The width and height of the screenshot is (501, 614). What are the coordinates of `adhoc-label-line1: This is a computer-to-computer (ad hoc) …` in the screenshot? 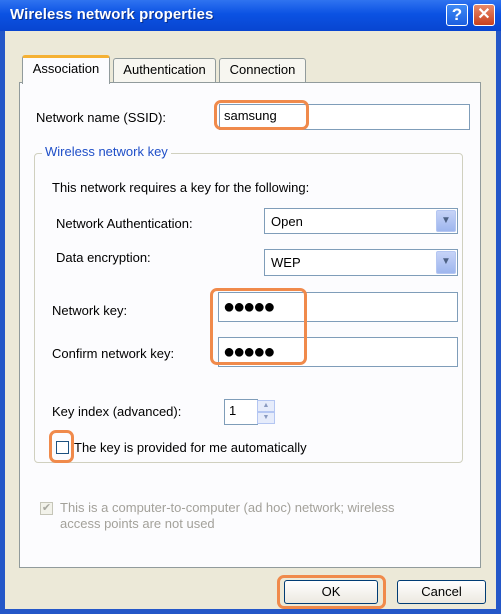 It's located at (227, 507).